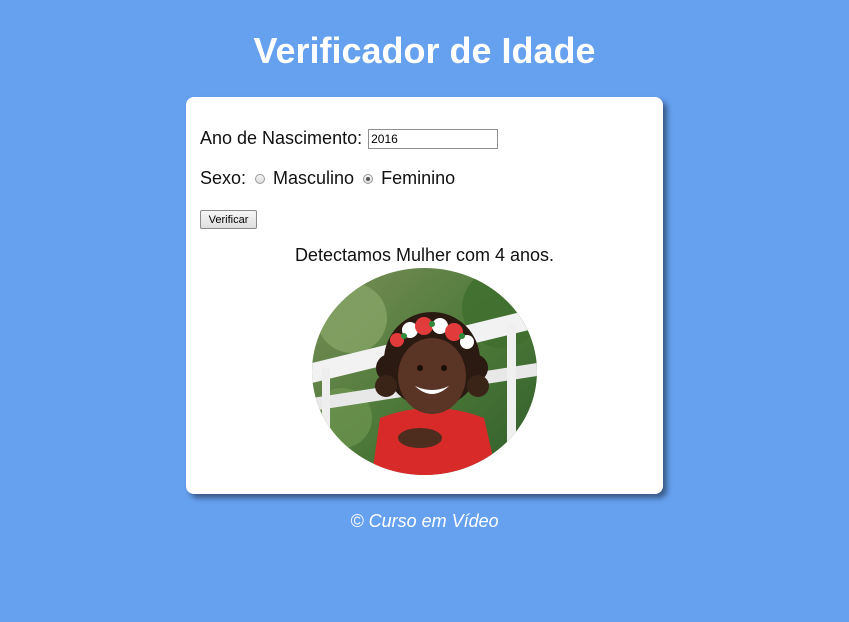  I want to click on page-title: Verificador de Idade, so click(424, 50).